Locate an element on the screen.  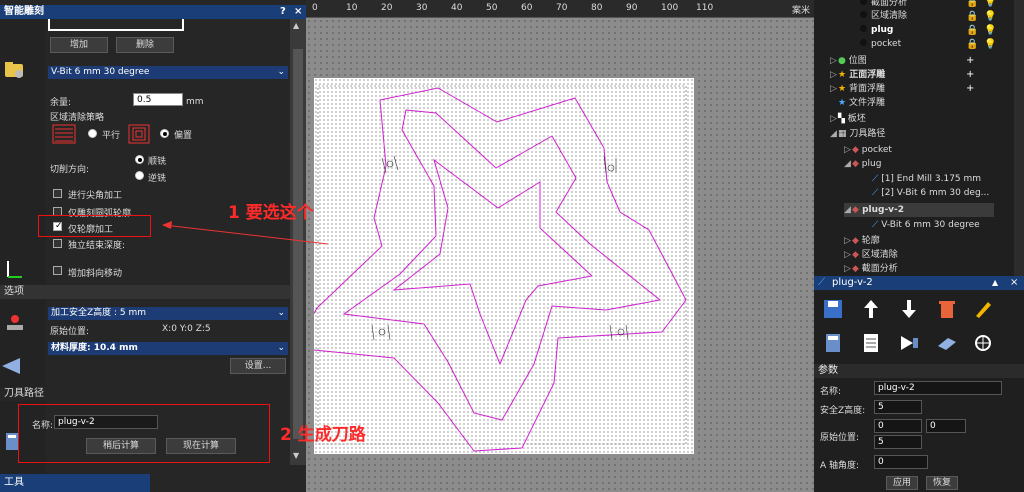
close-icon: × is located at coordinates (1014, 283).